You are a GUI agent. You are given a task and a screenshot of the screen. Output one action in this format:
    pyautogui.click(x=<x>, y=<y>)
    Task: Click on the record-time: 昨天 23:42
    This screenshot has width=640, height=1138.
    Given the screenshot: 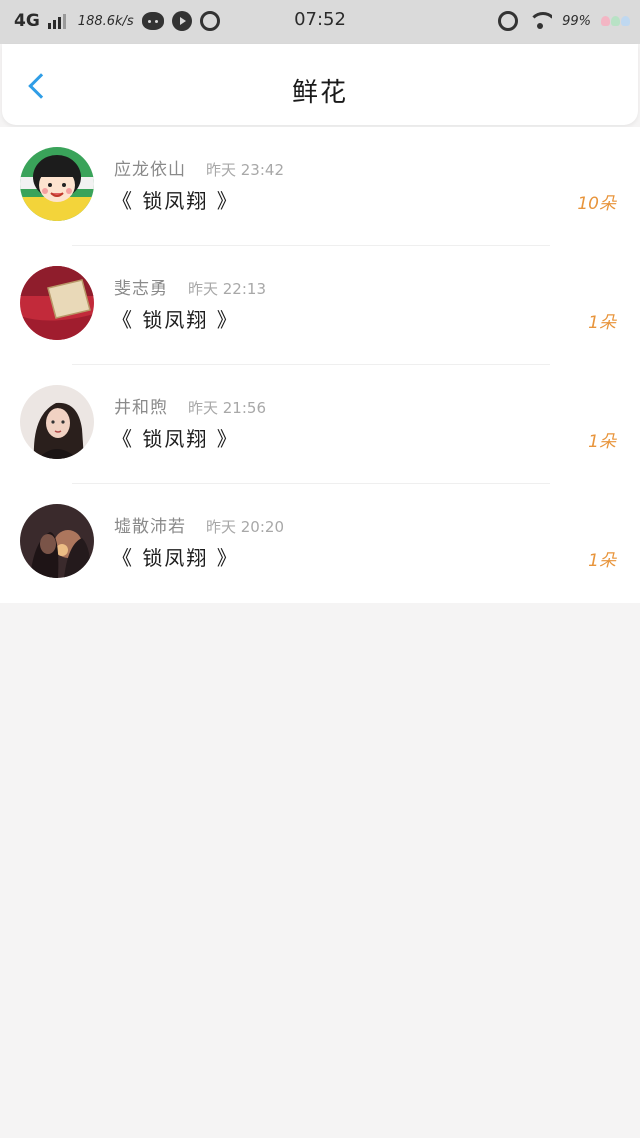 What is the action you would take?
    pyautogui.click(x=245, y=170)
    